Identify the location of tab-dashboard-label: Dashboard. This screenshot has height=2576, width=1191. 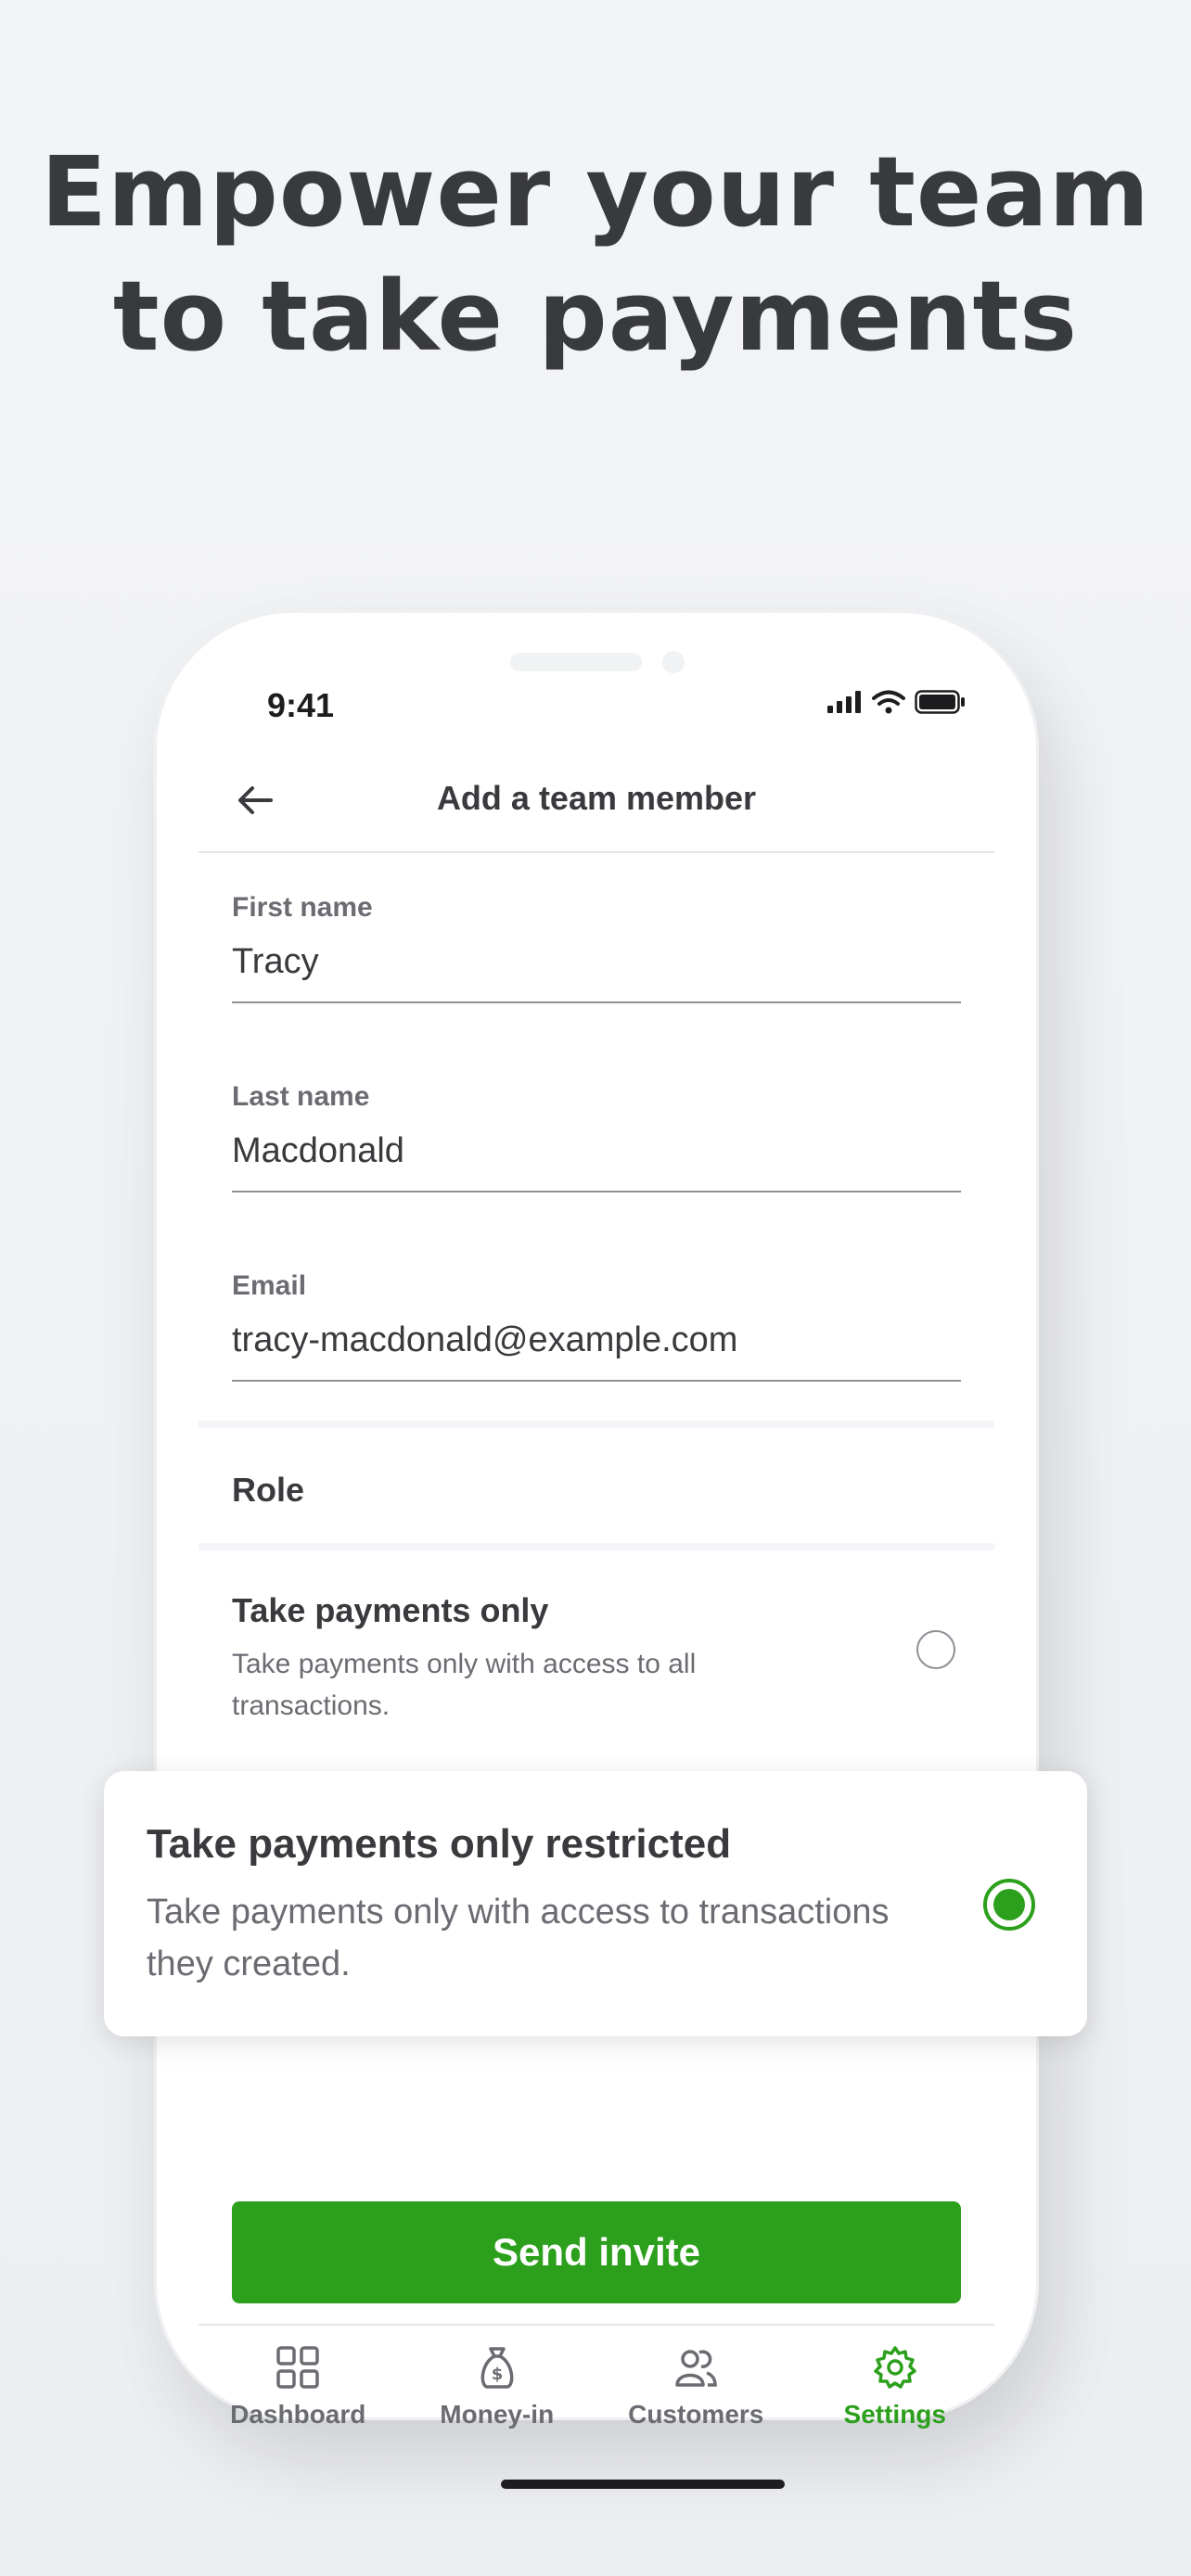
(298, 2414).